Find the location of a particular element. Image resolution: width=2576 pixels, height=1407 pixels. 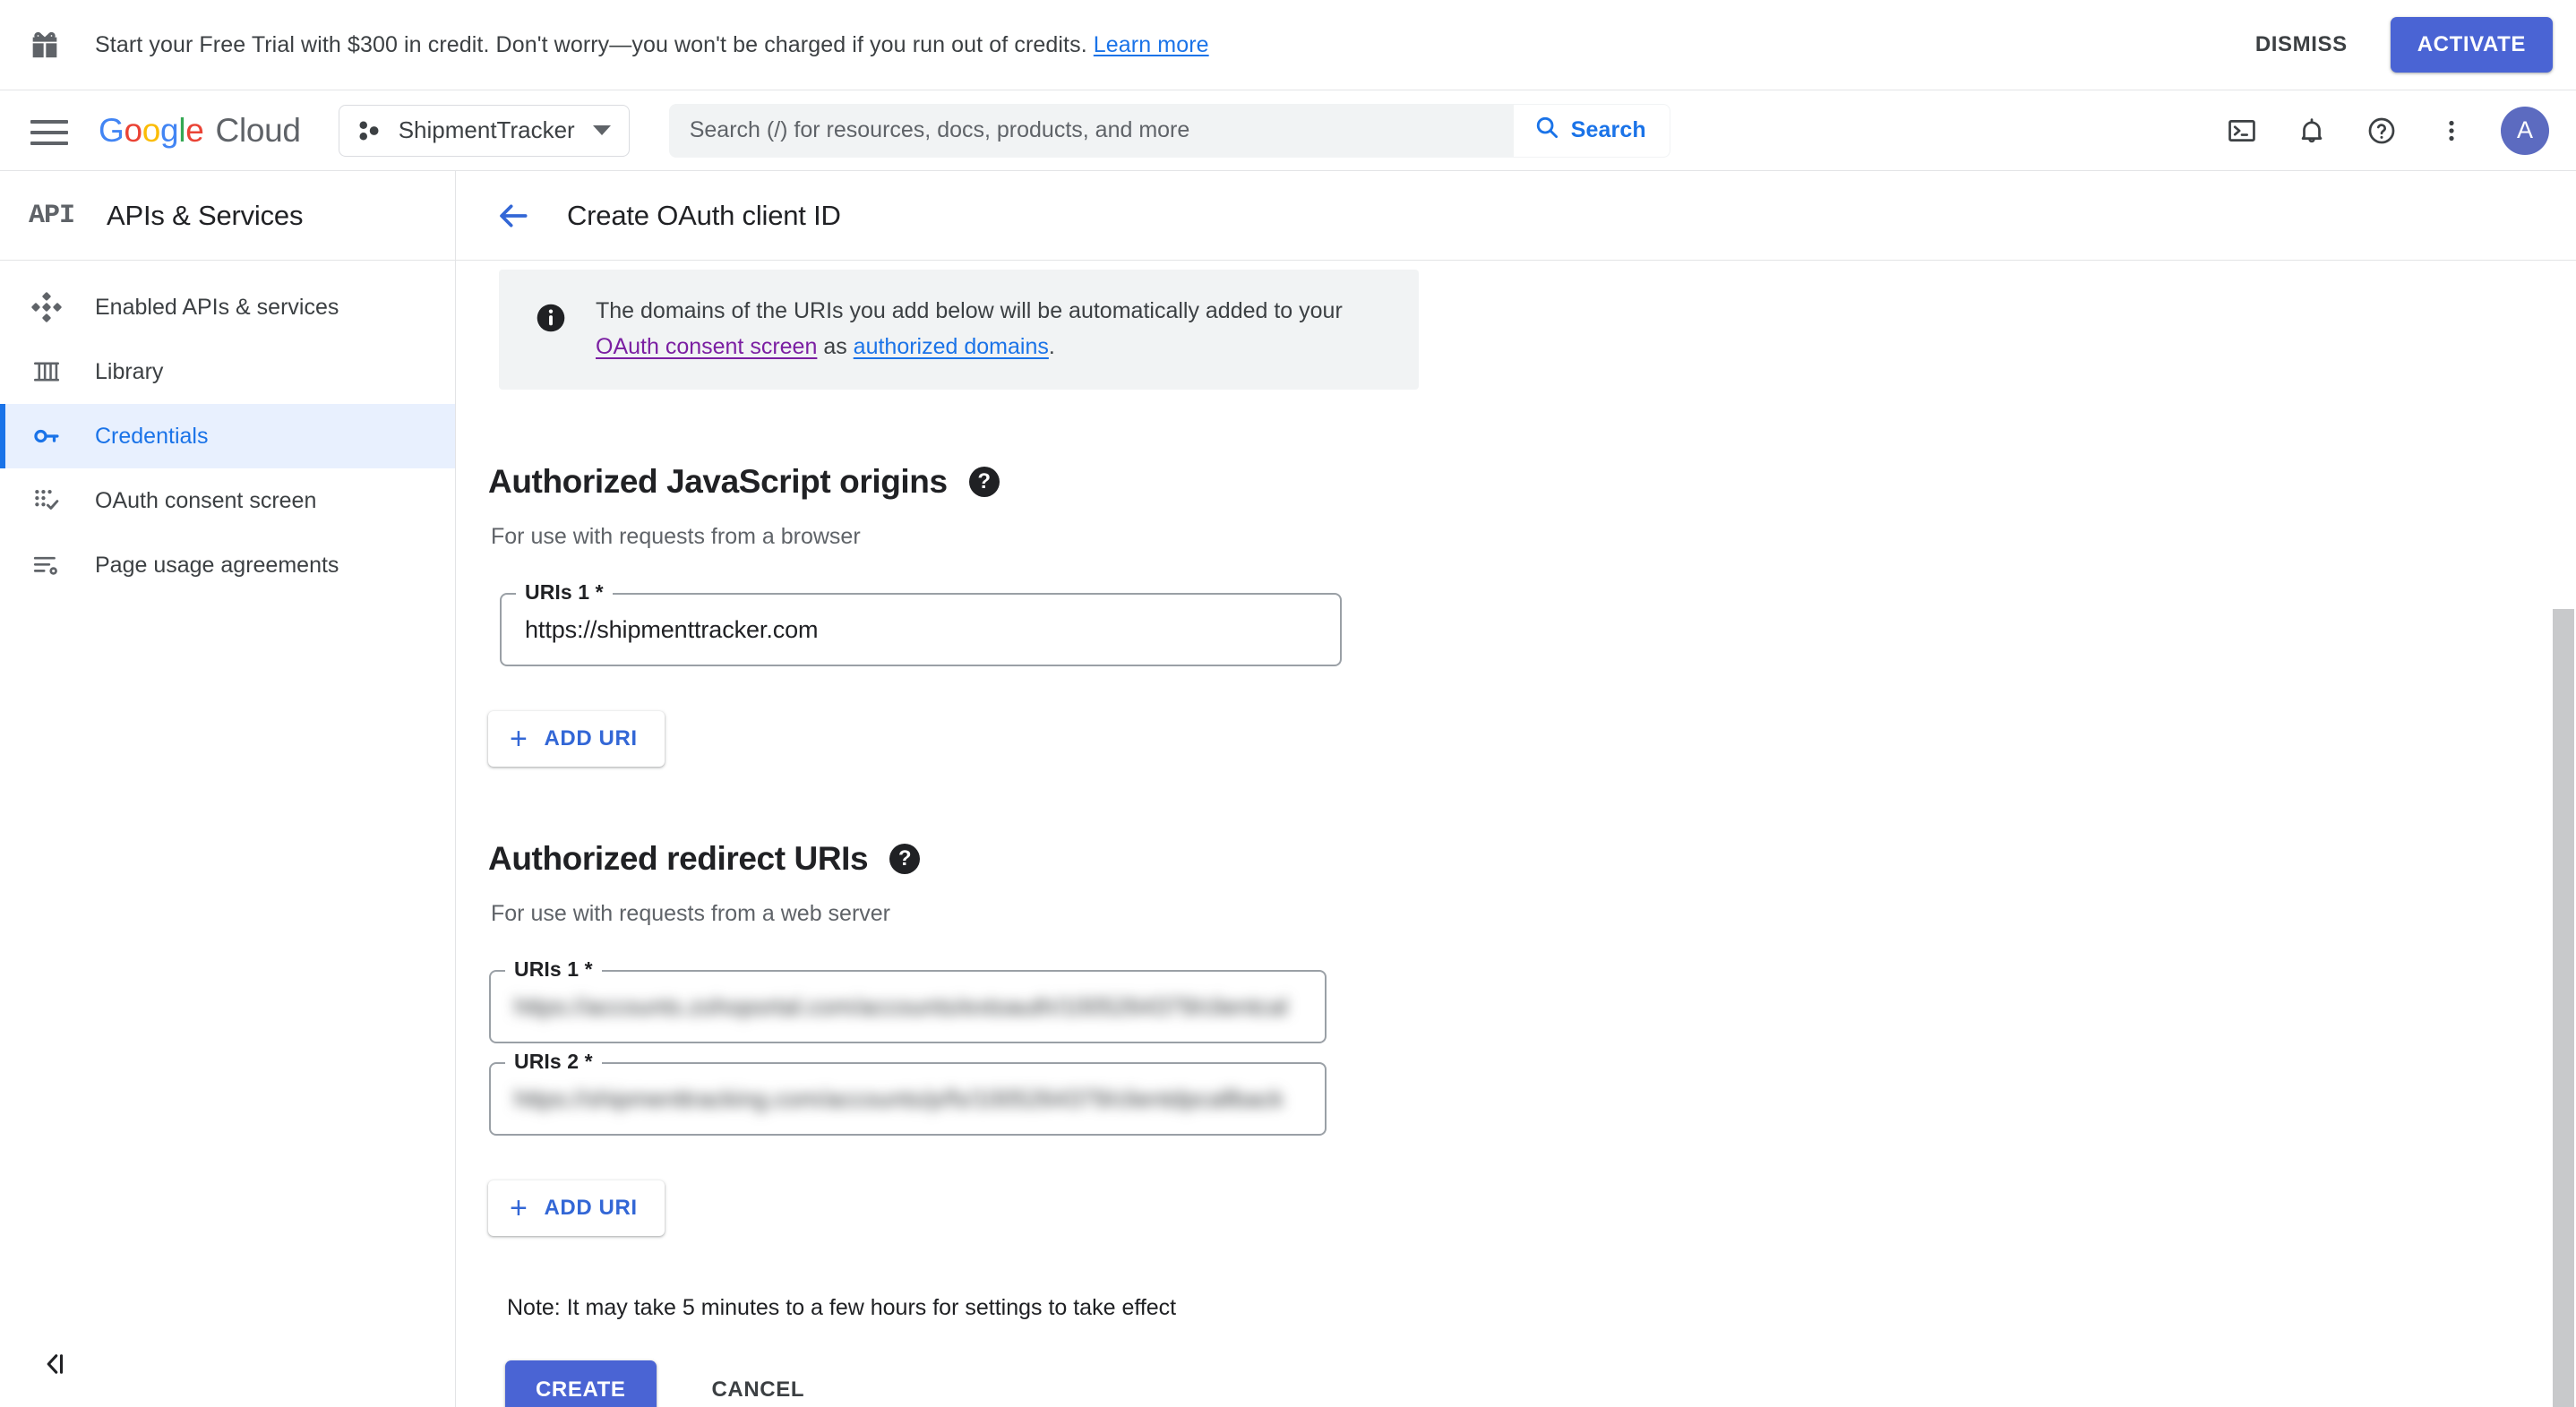

sidebar-item-page-usage-agreements: Page usage agreements is located at coordinates (227, 565).